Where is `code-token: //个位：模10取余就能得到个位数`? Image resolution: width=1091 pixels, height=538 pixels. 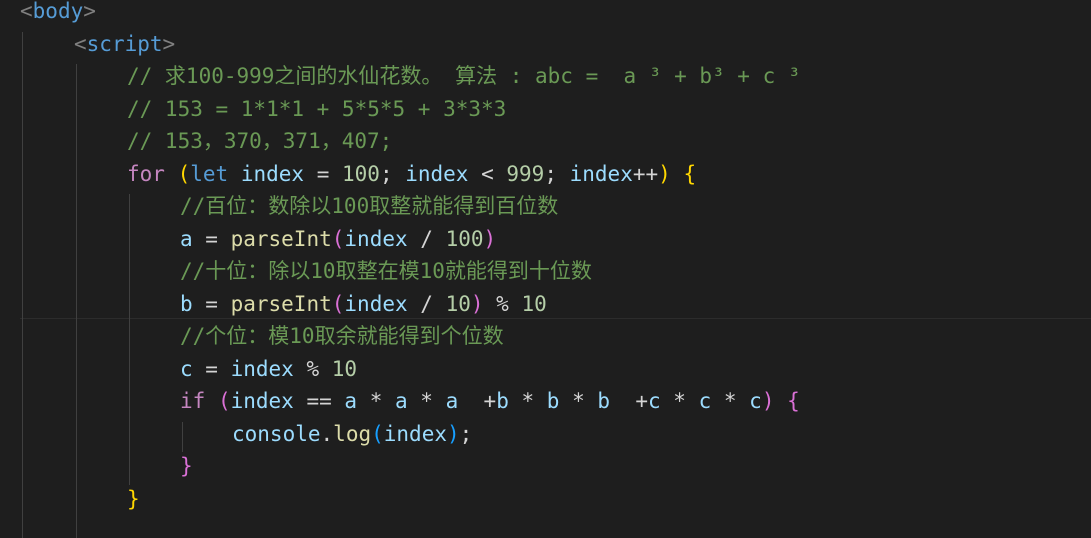
code-token: //个位：模10取余就能得到个位数 is located at coordinates (342, 336).